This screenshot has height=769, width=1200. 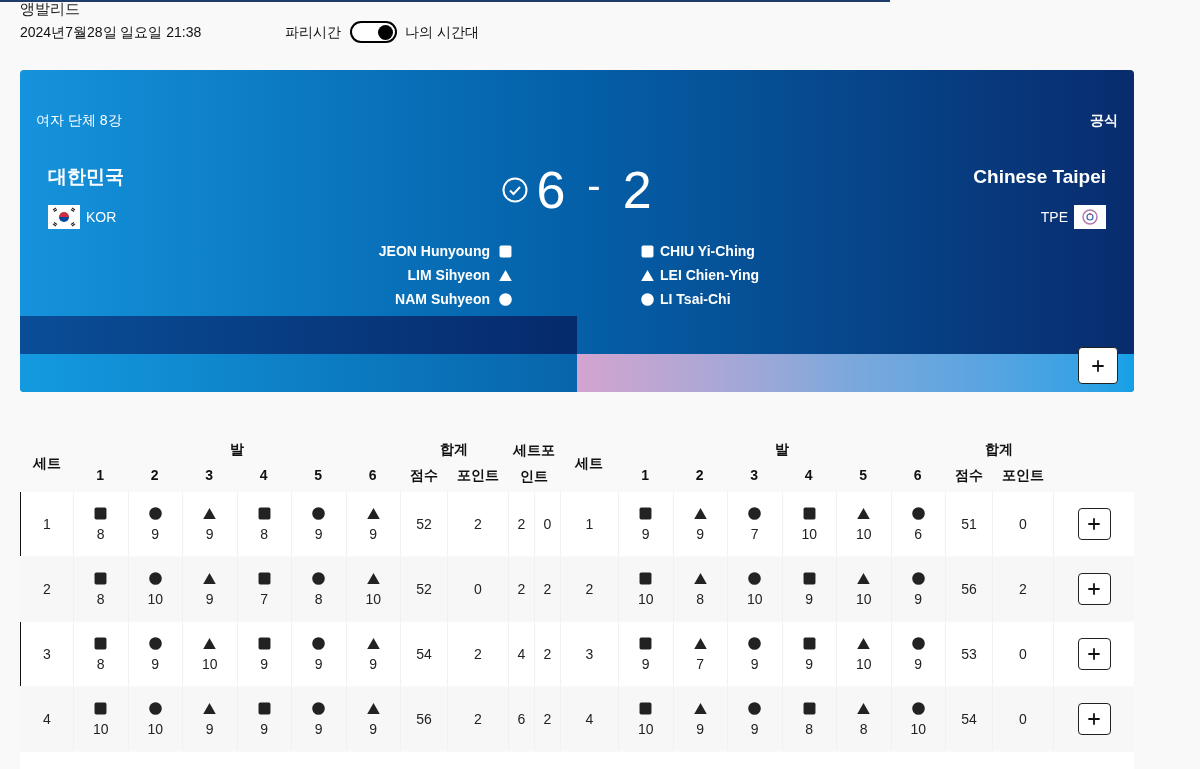 What do you see at coordinates (590, 524) in the screenshot?
I see `table-cell: 1` at bounding box center [590, 524].